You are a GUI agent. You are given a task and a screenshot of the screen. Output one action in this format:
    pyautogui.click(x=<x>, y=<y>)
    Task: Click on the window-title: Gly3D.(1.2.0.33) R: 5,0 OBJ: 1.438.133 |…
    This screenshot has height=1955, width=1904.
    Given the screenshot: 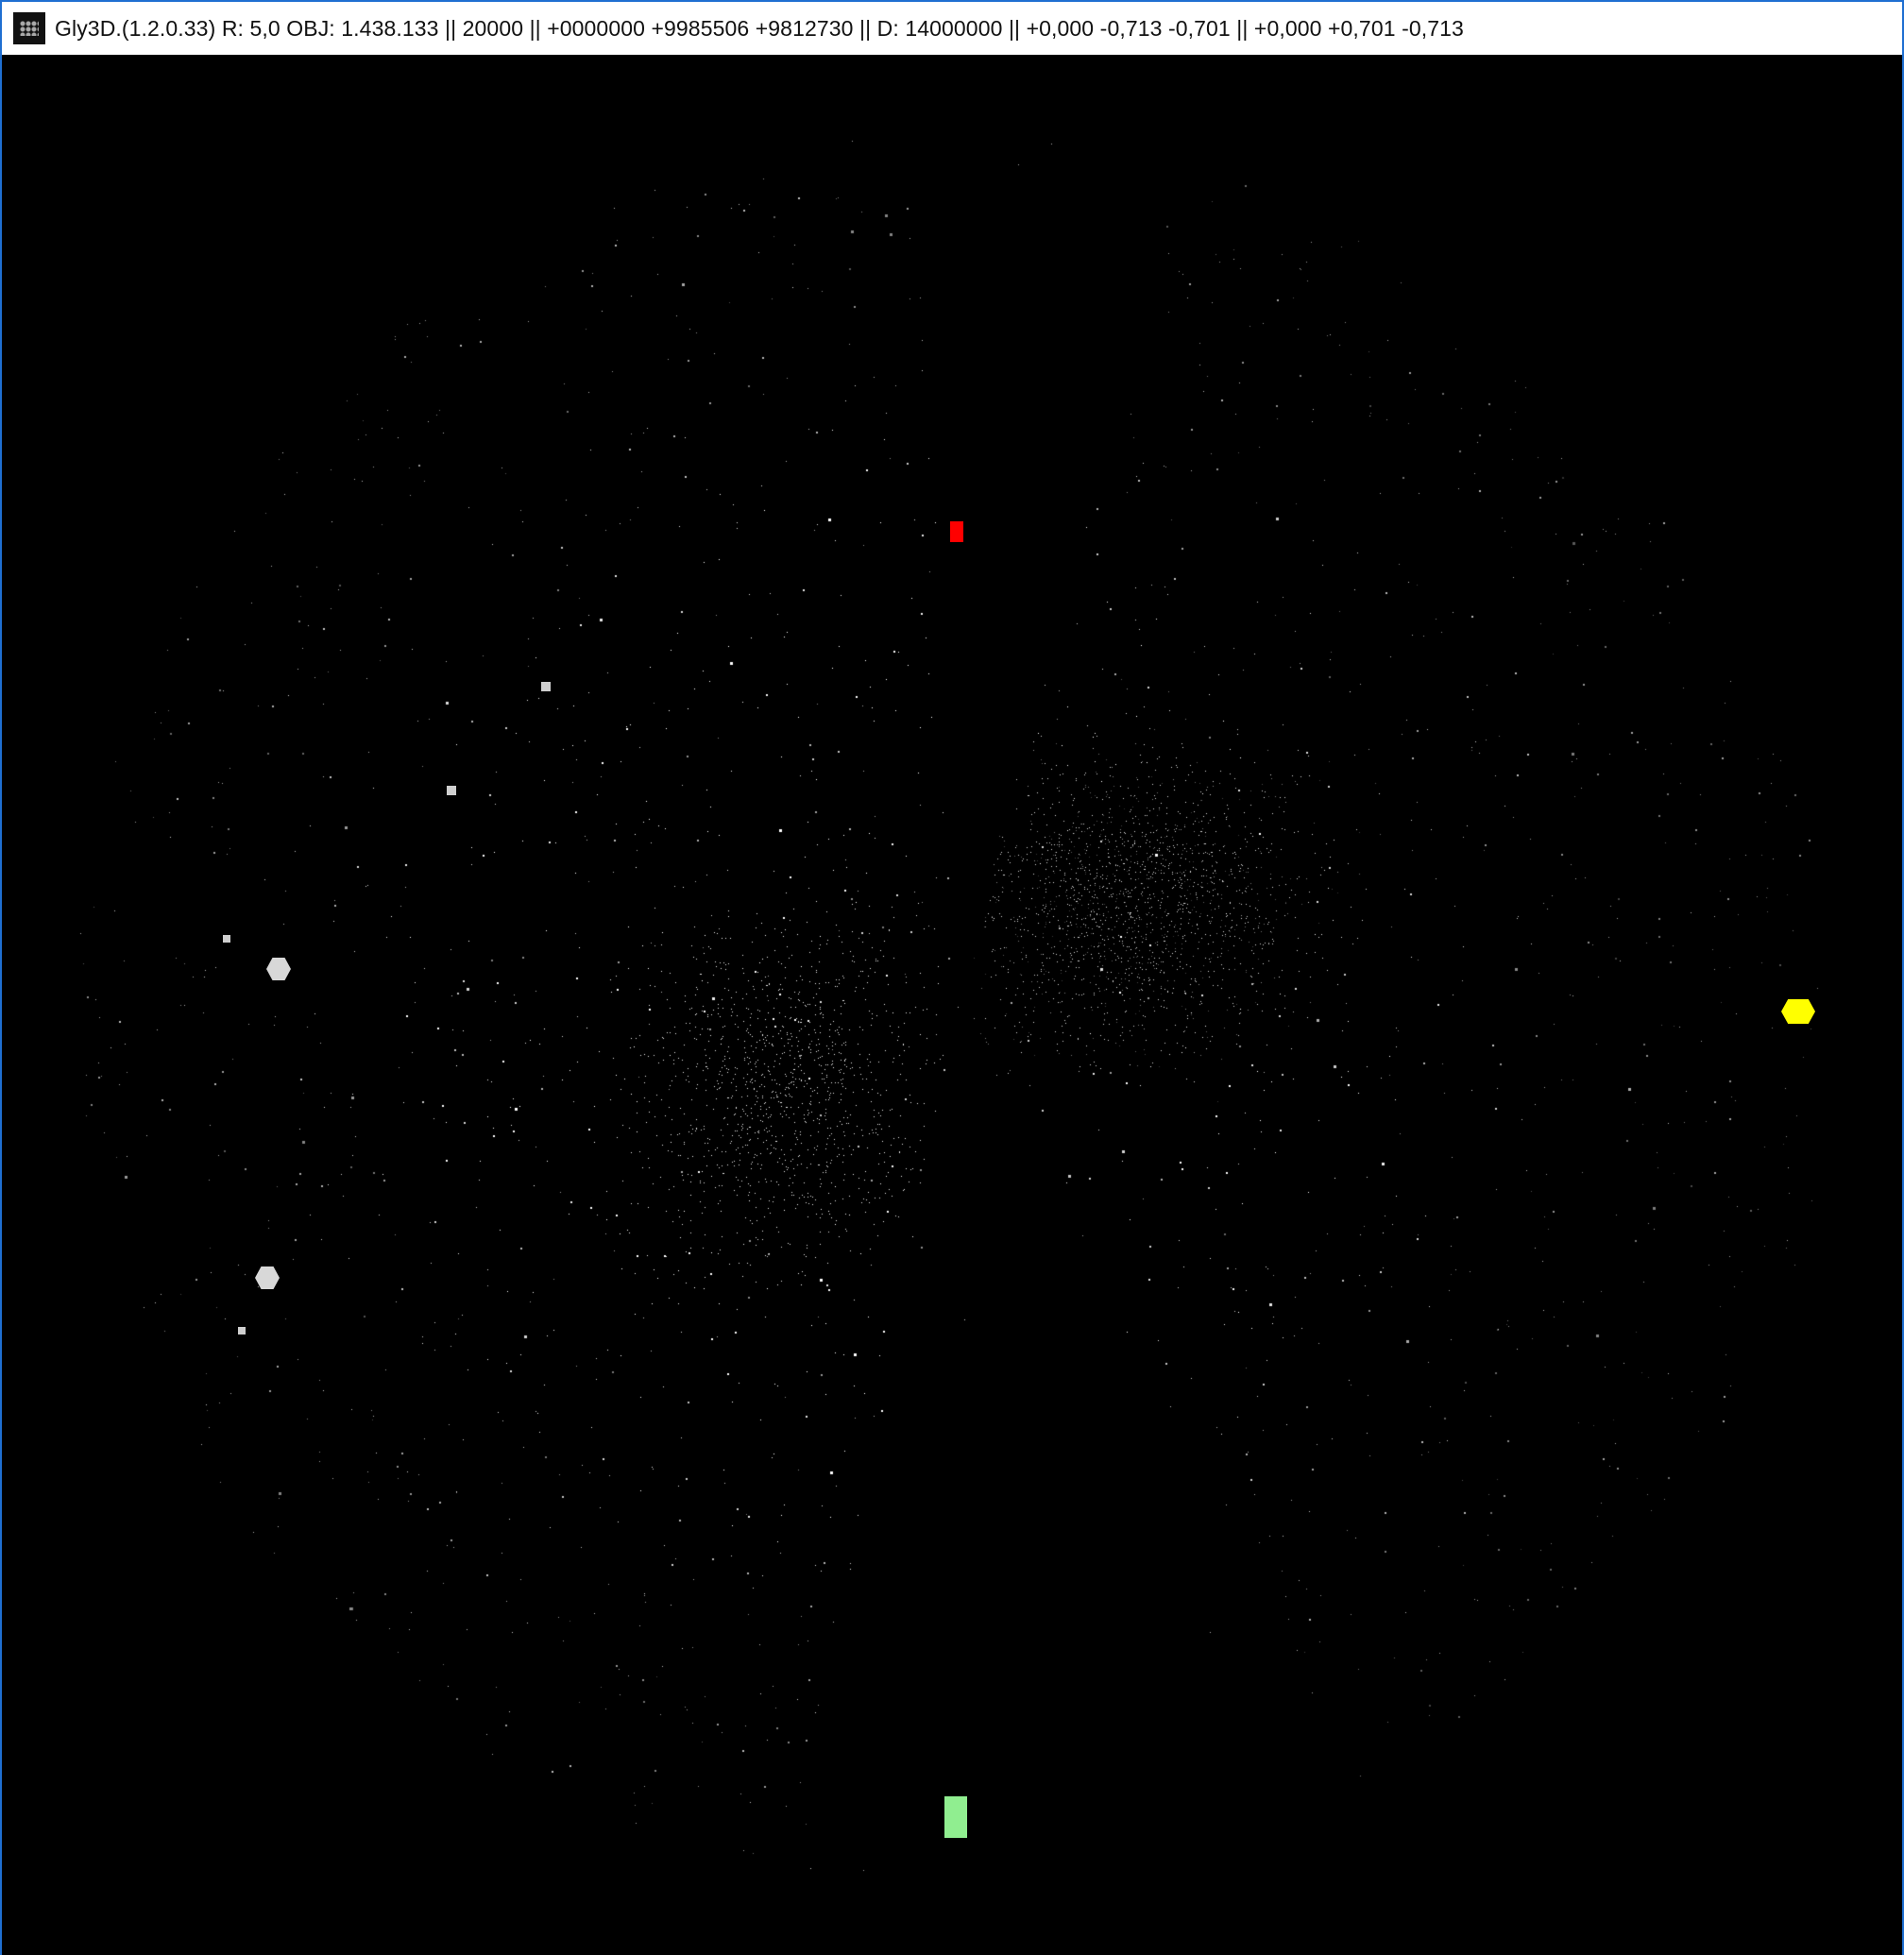 What is the action you would take?
    pyautogui.click(x=759, y=28)
    